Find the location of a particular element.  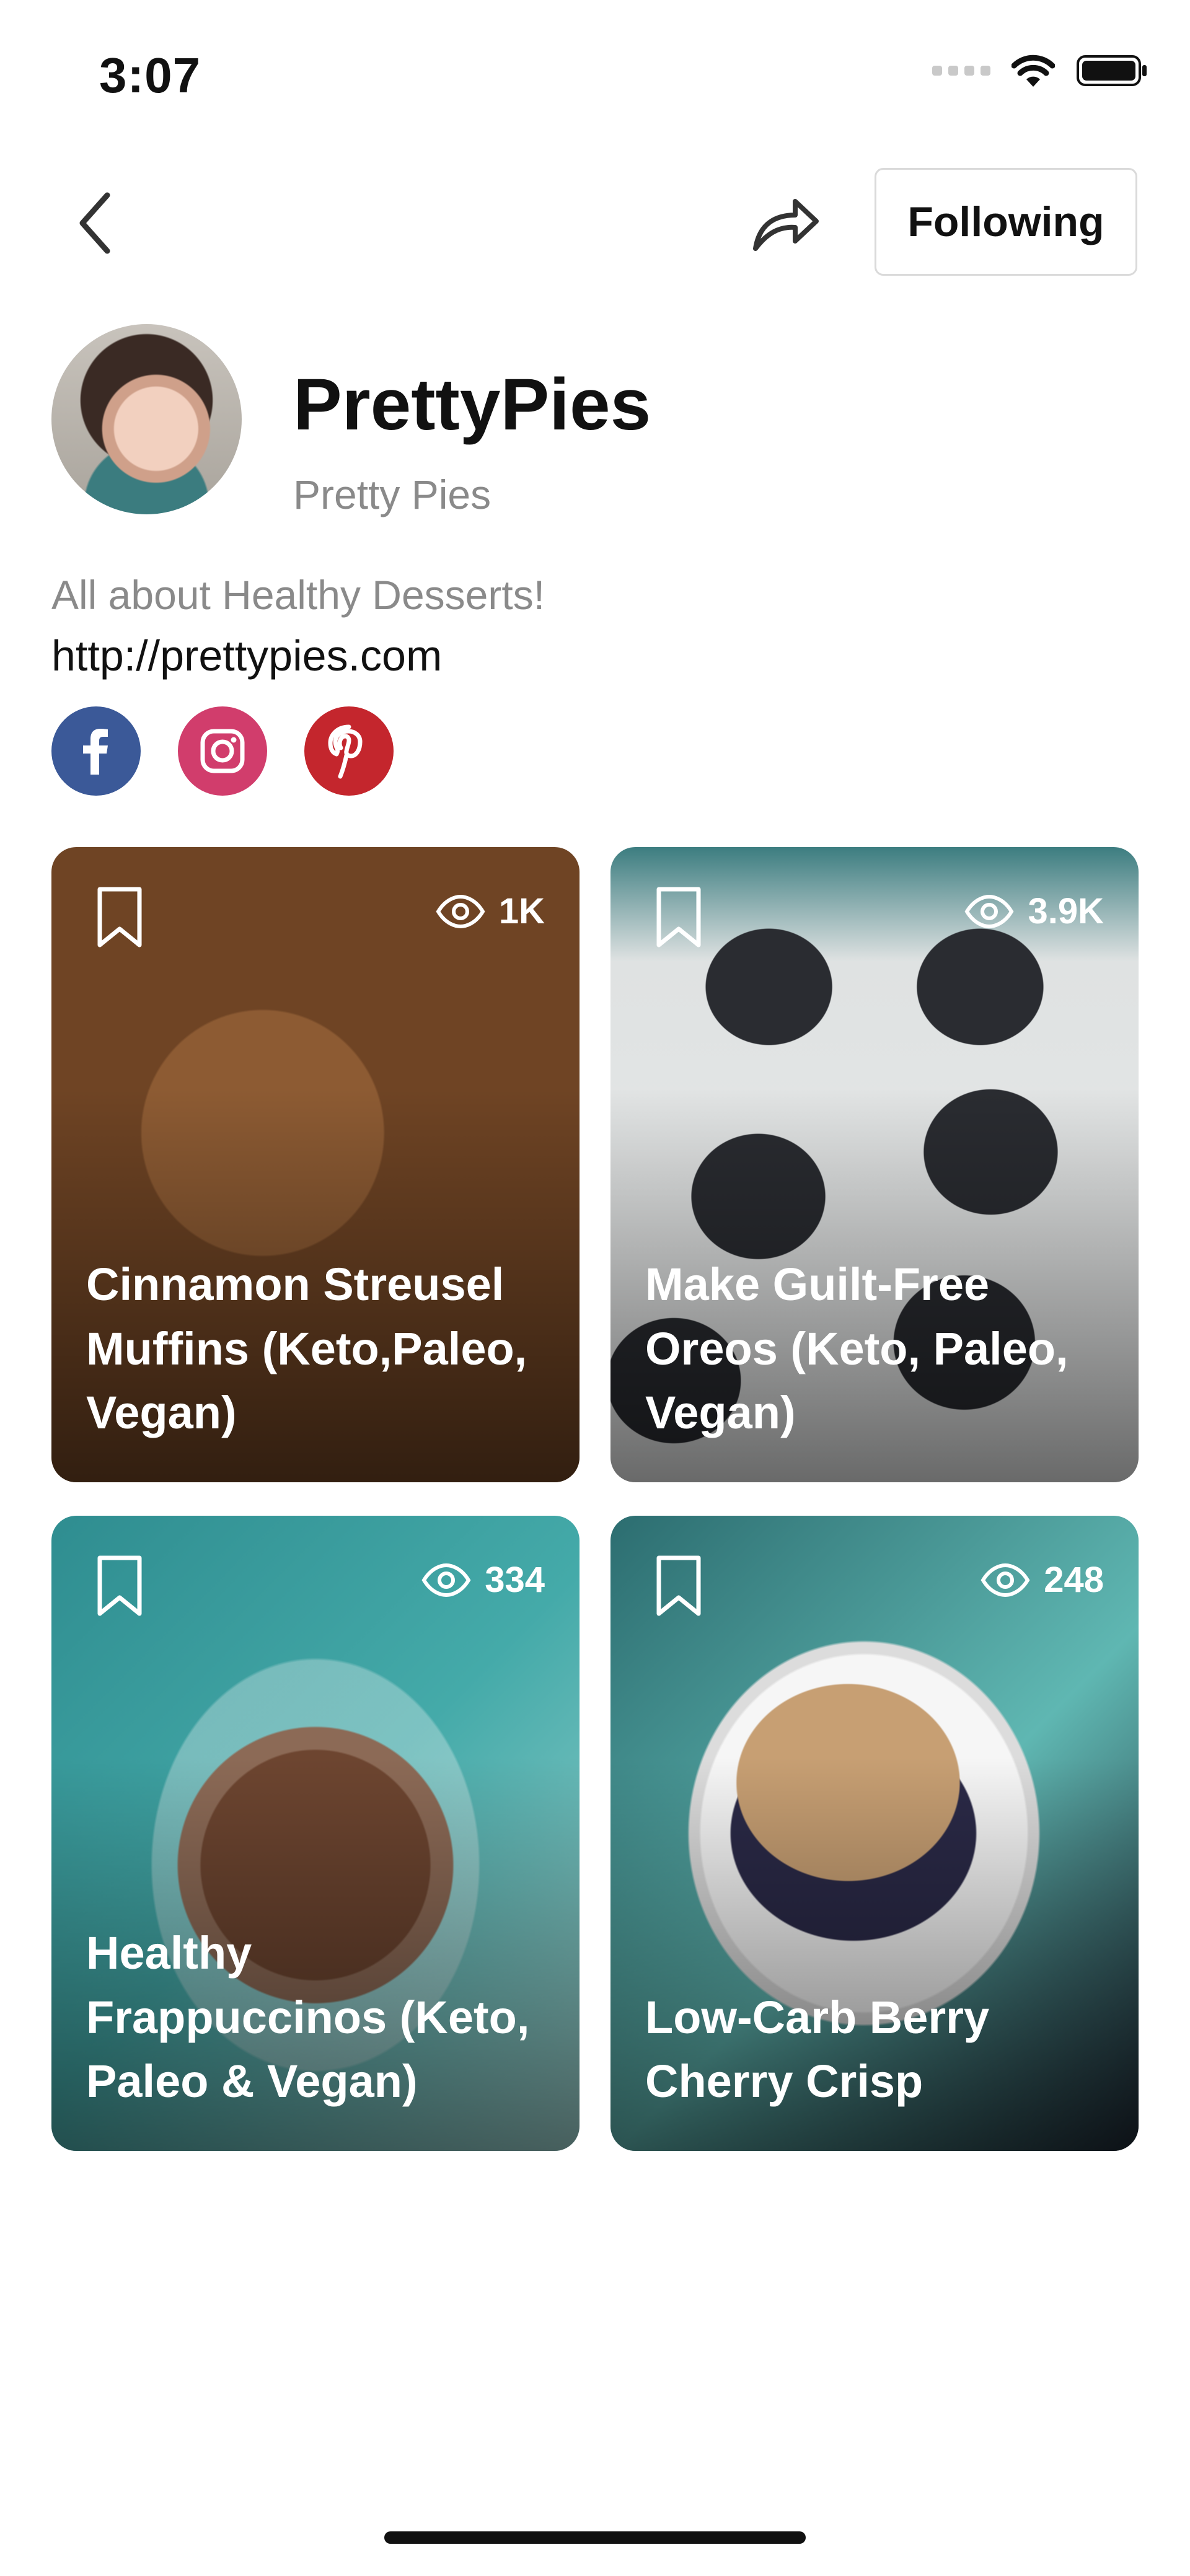

share-icon is located at coordinates (784, 223).